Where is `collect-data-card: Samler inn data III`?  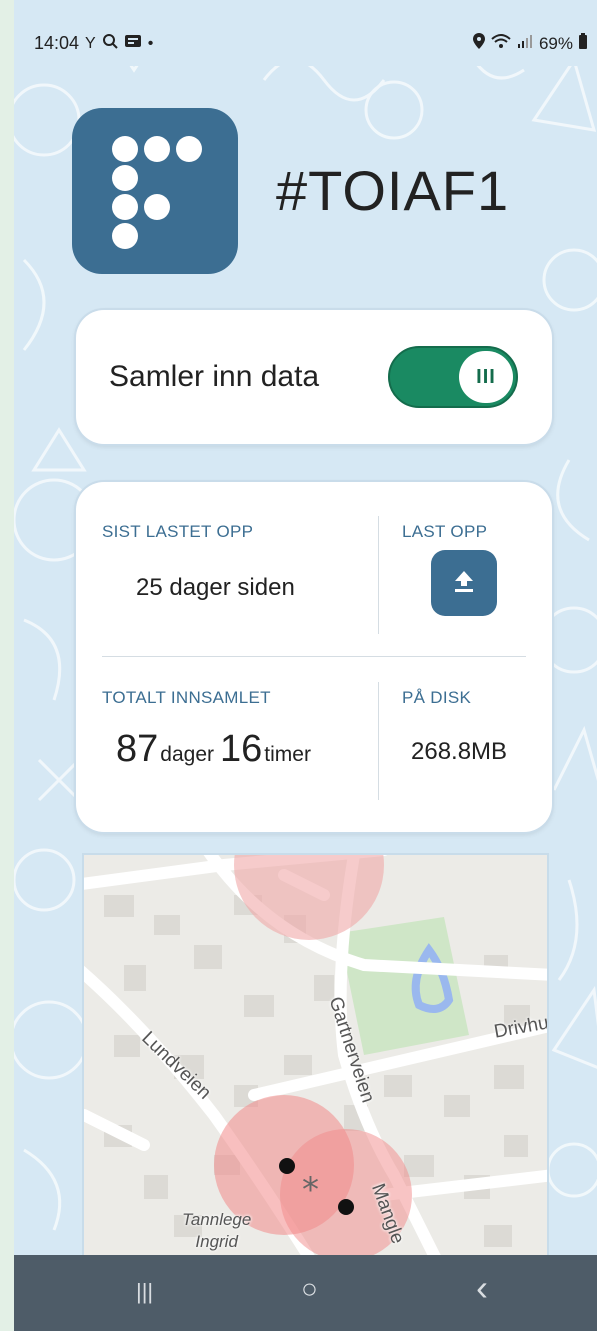
collect-data-card: Samler inn data III is located at coordinates (314, 377).